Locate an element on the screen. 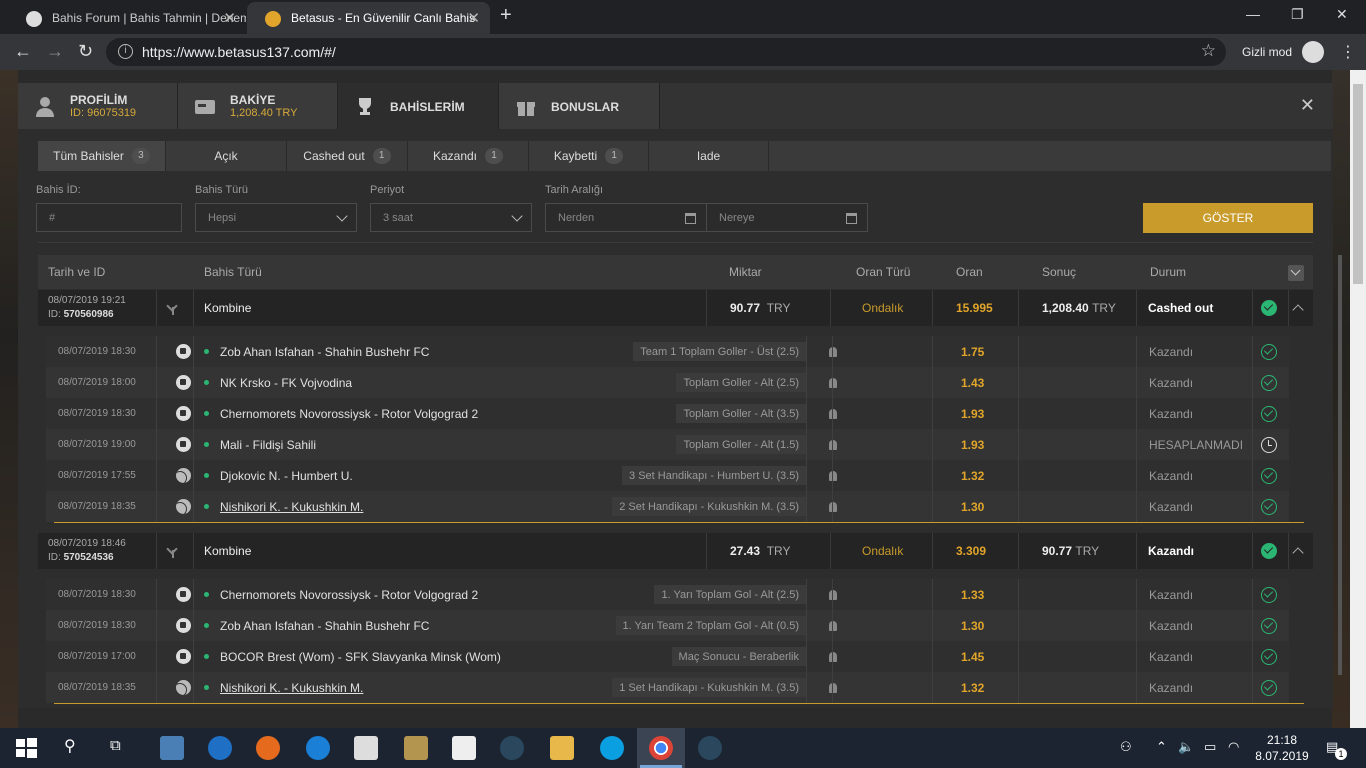 The height and width of the screenshot is (768, 1366). selection-date: 08/07/2019 18:35 is located at coordinates (97, 506).